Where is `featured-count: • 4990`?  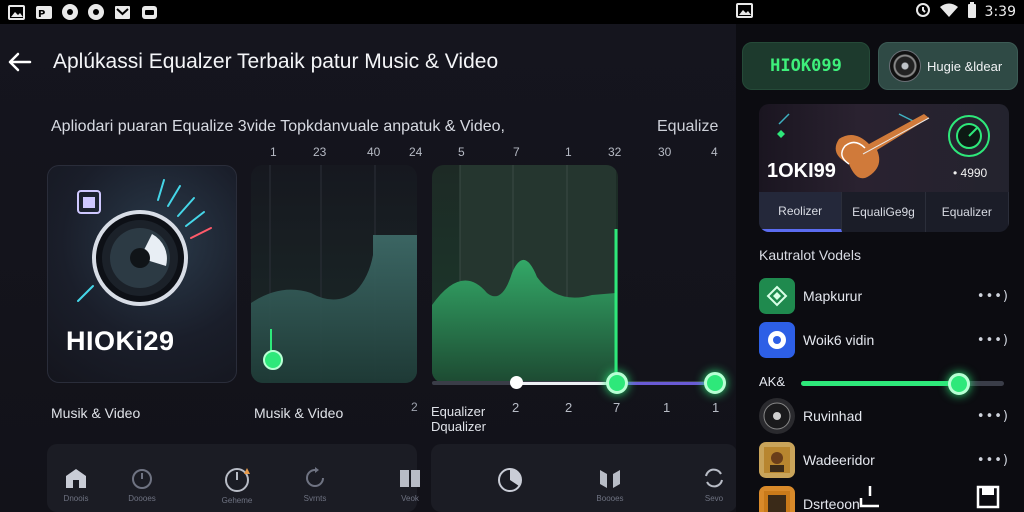 featured-count: • 4990 is located at coordinates (970, 173).